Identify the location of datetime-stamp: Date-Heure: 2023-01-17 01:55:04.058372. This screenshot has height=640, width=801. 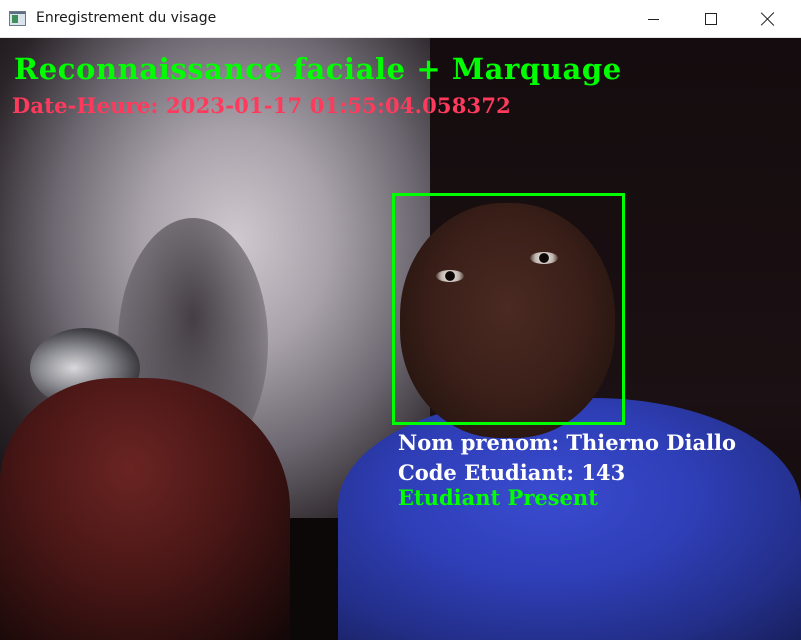
(261, 105).